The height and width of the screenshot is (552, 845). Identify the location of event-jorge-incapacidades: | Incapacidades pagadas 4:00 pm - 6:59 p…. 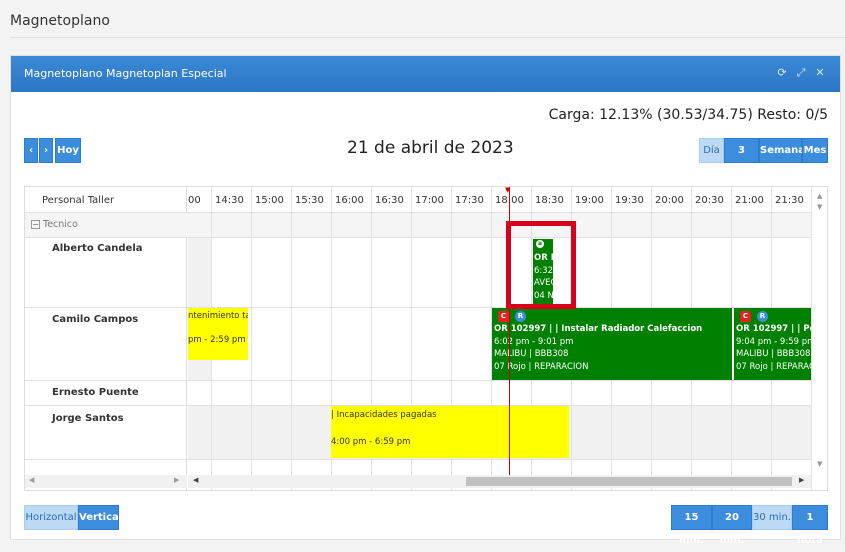
(450, 432).